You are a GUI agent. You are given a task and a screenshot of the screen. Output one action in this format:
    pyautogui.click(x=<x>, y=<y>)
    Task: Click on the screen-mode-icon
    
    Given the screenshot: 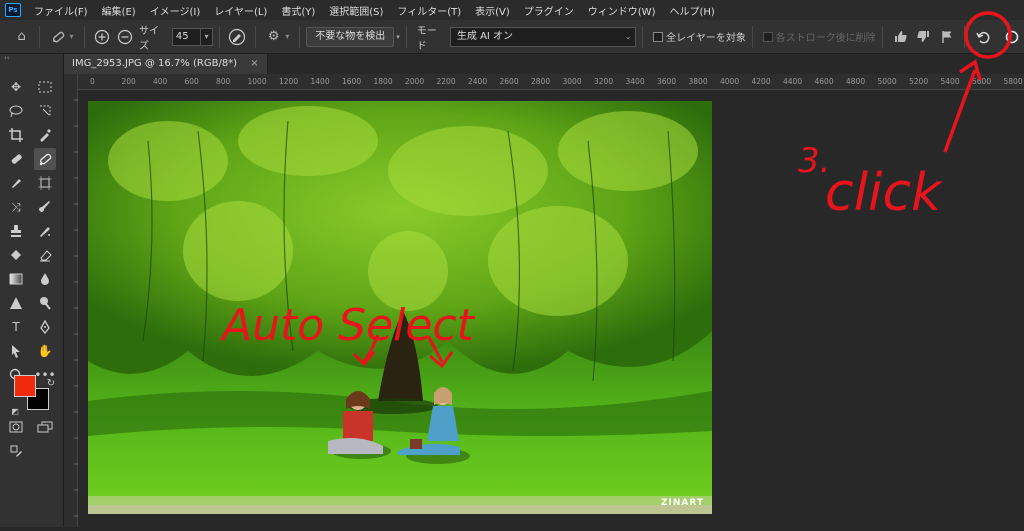 What is the action you would take?
    pyautogui.click(x=45, y=427)
    